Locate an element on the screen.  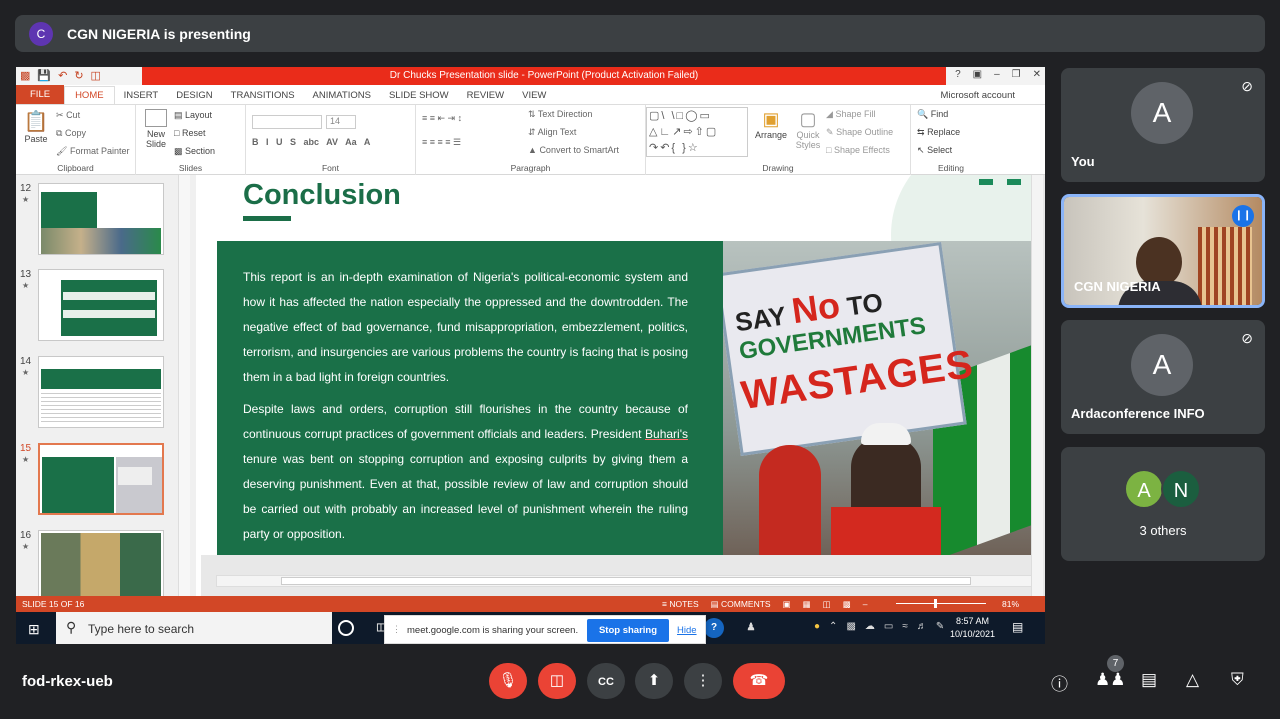
zoom-slider-thumb is located at coordinates (935, 603).